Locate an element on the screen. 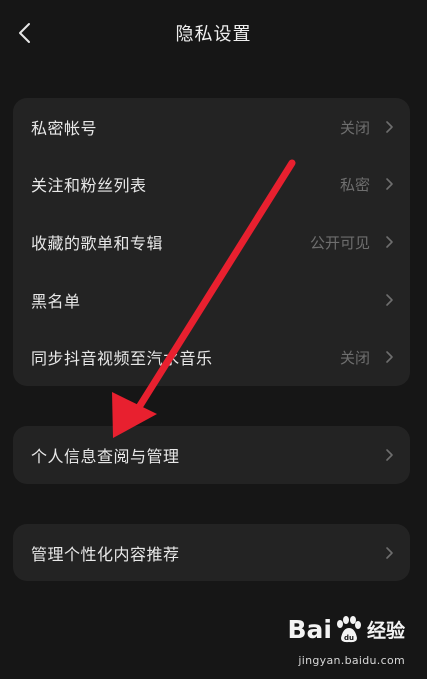  paw-icon: du is located at coordinates (348, 628).